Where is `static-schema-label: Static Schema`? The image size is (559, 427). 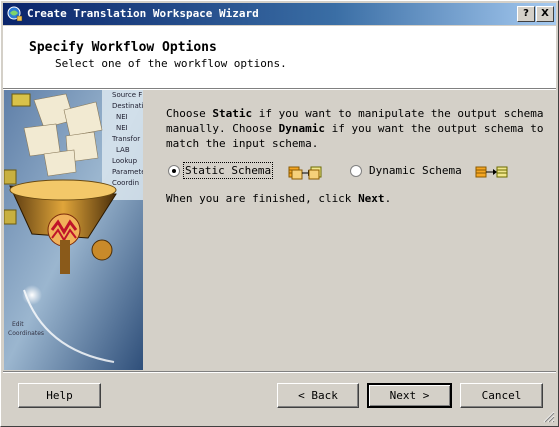 static-schema-label: Static Schema is located at coordinates (228, 170).